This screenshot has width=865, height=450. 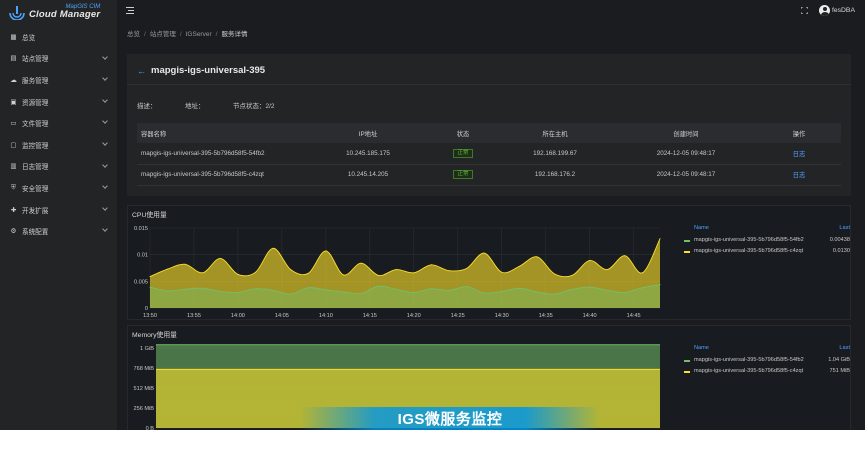 What do you see at coordinates (58, 210) in the screenshot?
I see `sidebar-item-8: ✚ 开发扩展` at bounding box center [58, 210].